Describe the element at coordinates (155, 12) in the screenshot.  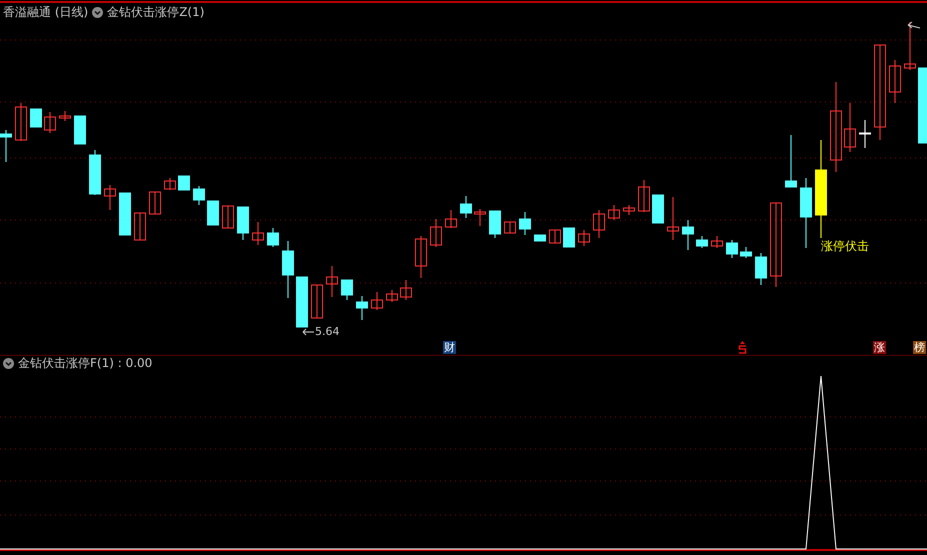
I see `indicator-title: 金钻伏击涨停Z(1)` at that location.